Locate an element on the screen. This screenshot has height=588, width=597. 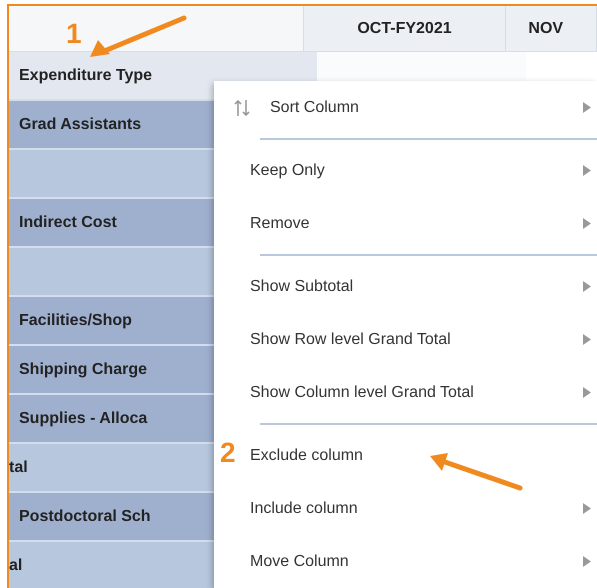
row-label: Facilities/Shop is located at coordinates (75, 321).